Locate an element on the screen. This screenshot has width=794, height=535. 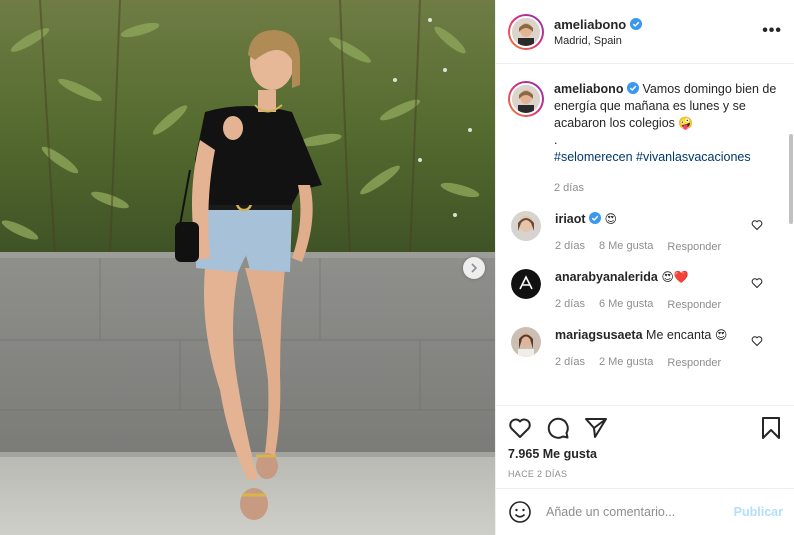
like-count: 7.965 Me gusta is located at coordinates (645, 454).